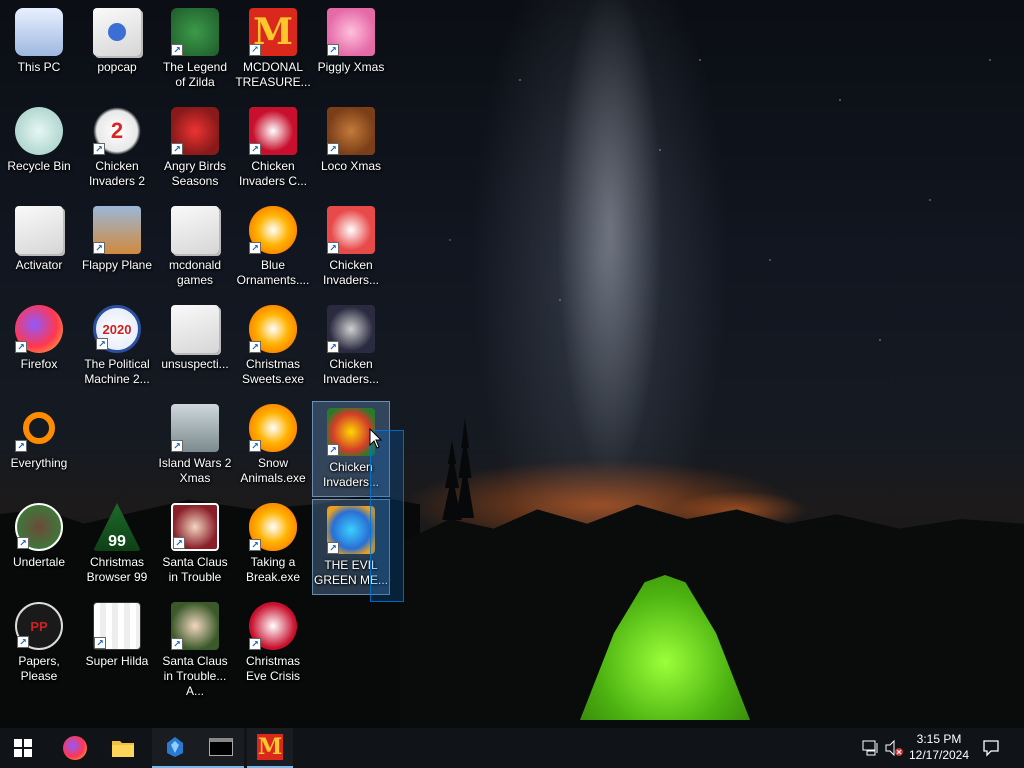 This screenshot has height=768, width=1024. What do you see at coordinates (117, 545) in the screenshot?
I see `desktop-icon-christmas-browser: 99 Christmas Browser 99` at bounding box center [117, 545].